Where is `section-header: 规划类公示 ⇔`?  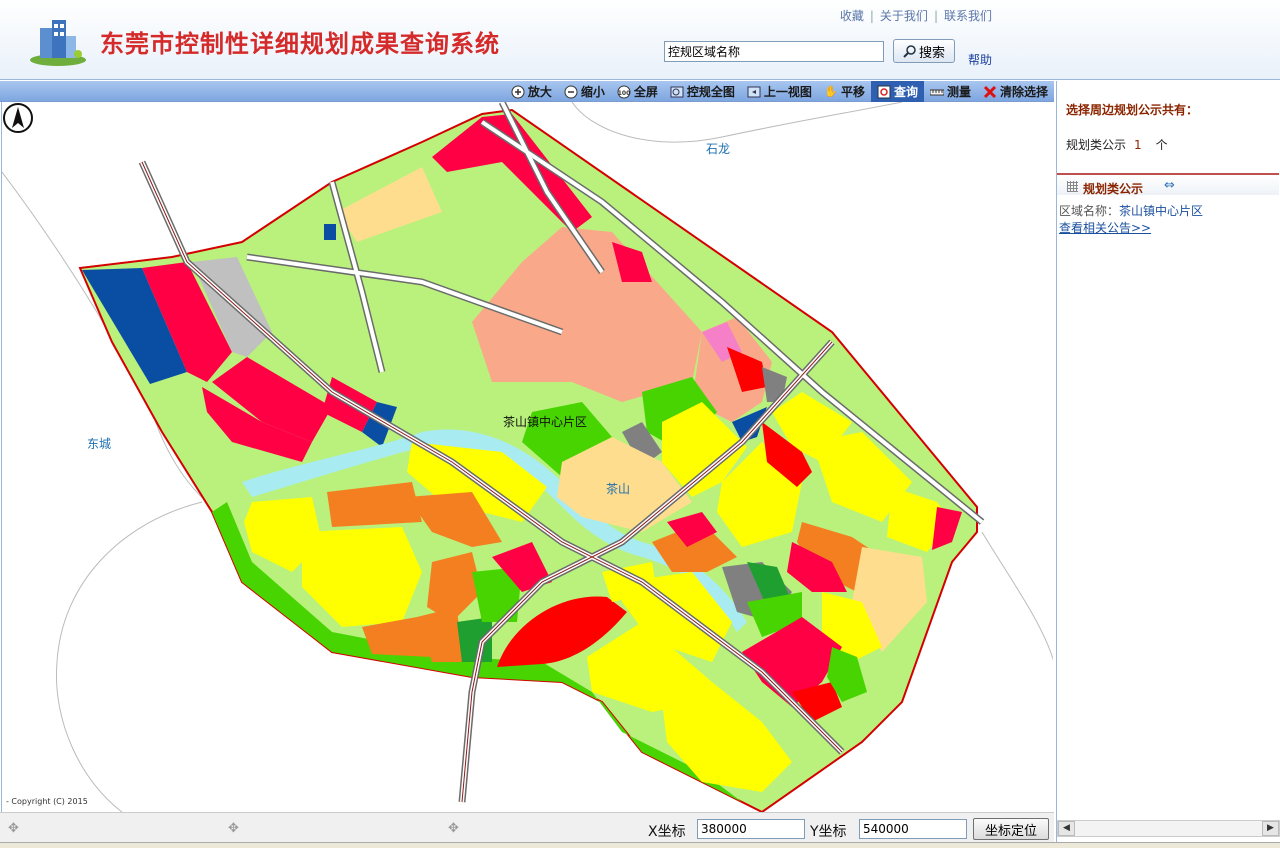 section-header: 规划类公示 ⇔ is located at coordinates (1168, 184).